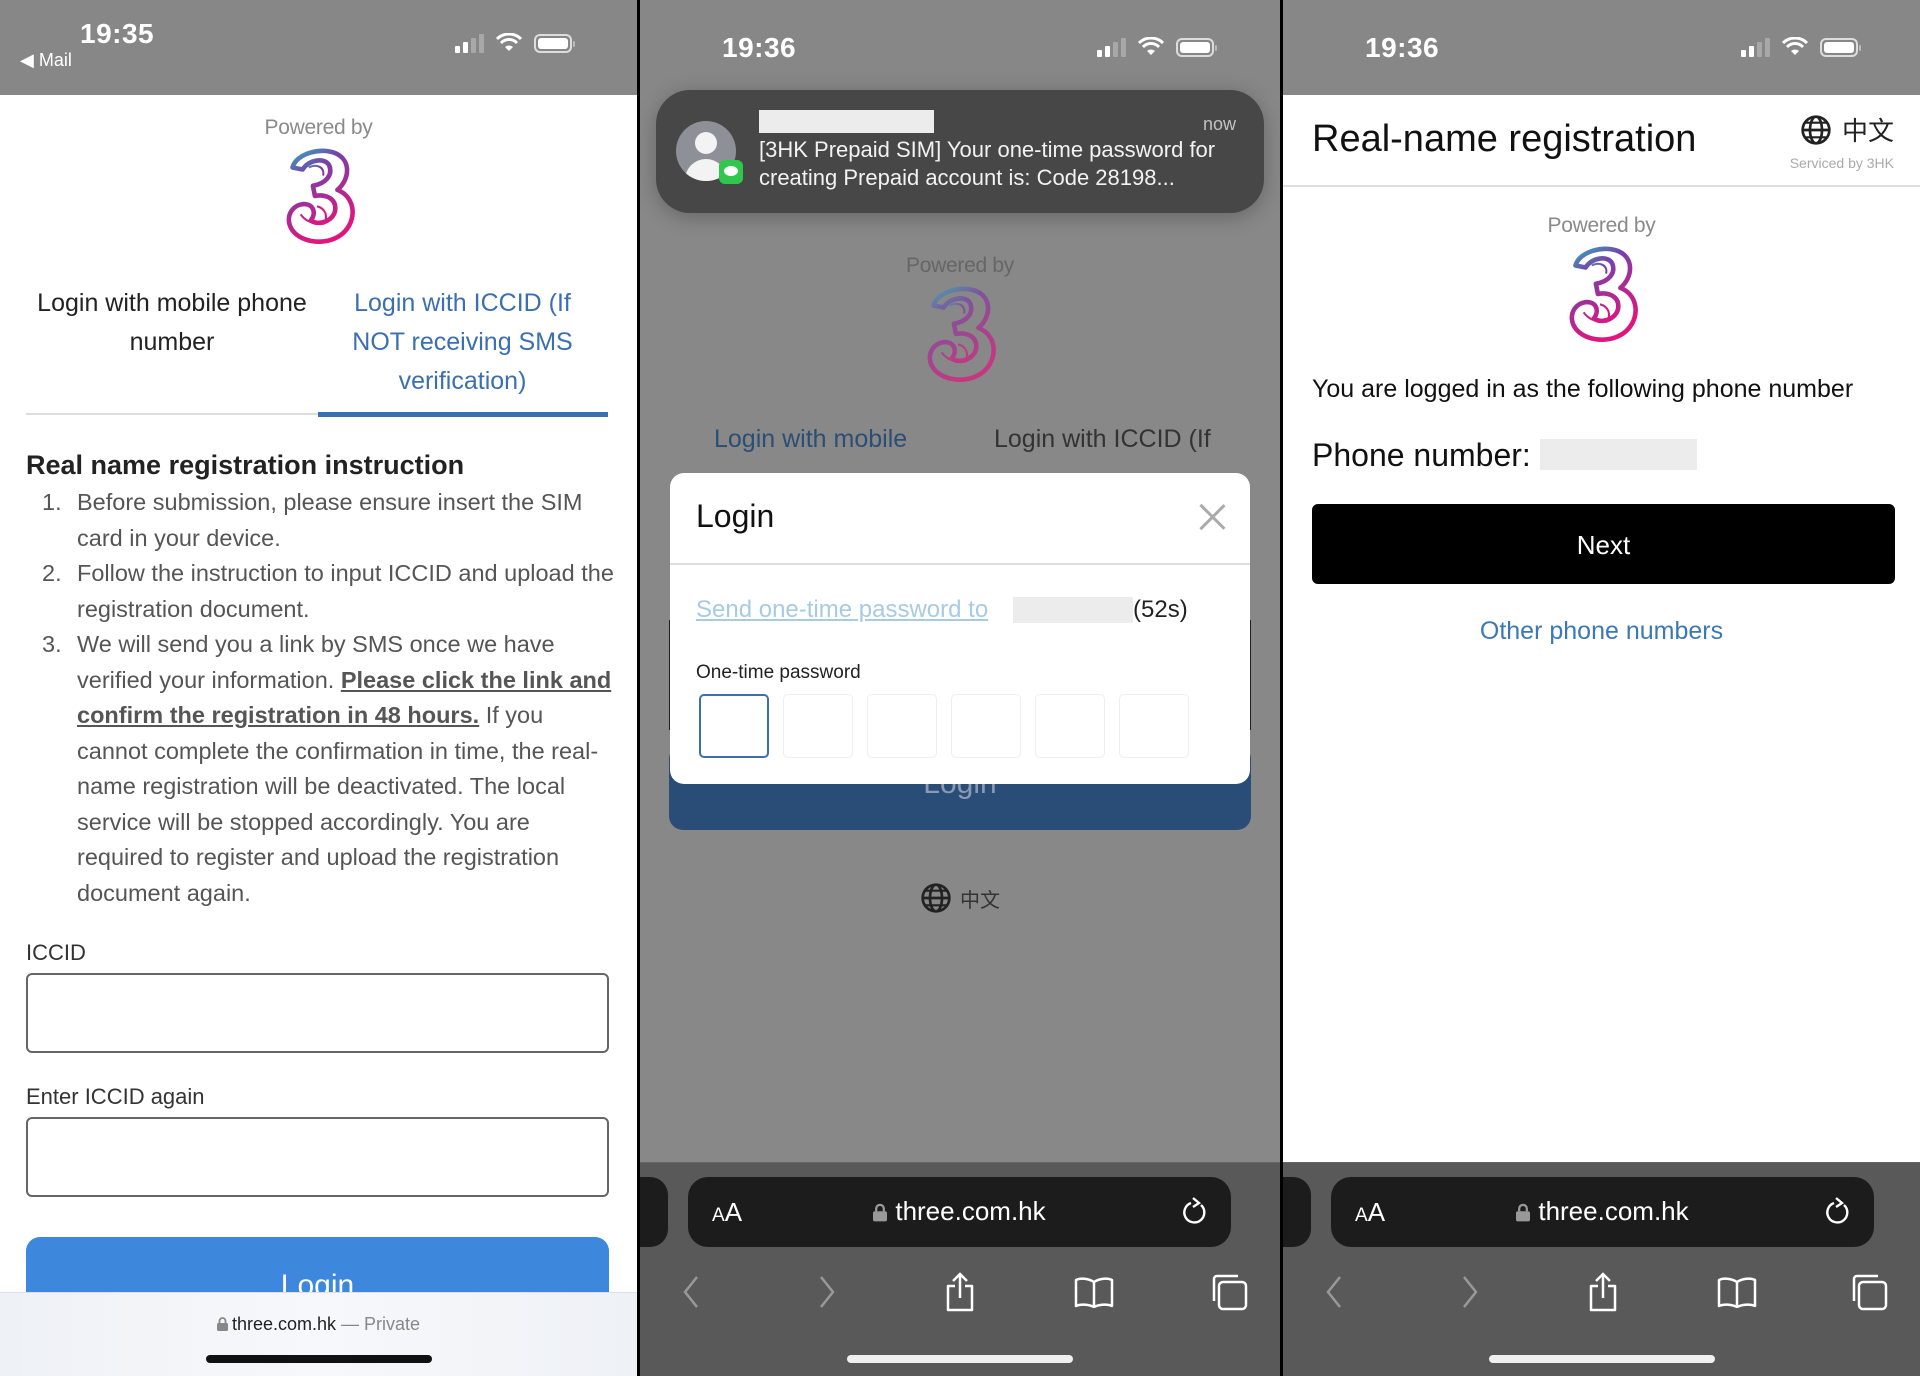 This screenshot has width=1920, height=1376. Describe the element at coordinates (842, 610) in the screenshot. I see `send-otp-link: Send one-time password to` at that location.